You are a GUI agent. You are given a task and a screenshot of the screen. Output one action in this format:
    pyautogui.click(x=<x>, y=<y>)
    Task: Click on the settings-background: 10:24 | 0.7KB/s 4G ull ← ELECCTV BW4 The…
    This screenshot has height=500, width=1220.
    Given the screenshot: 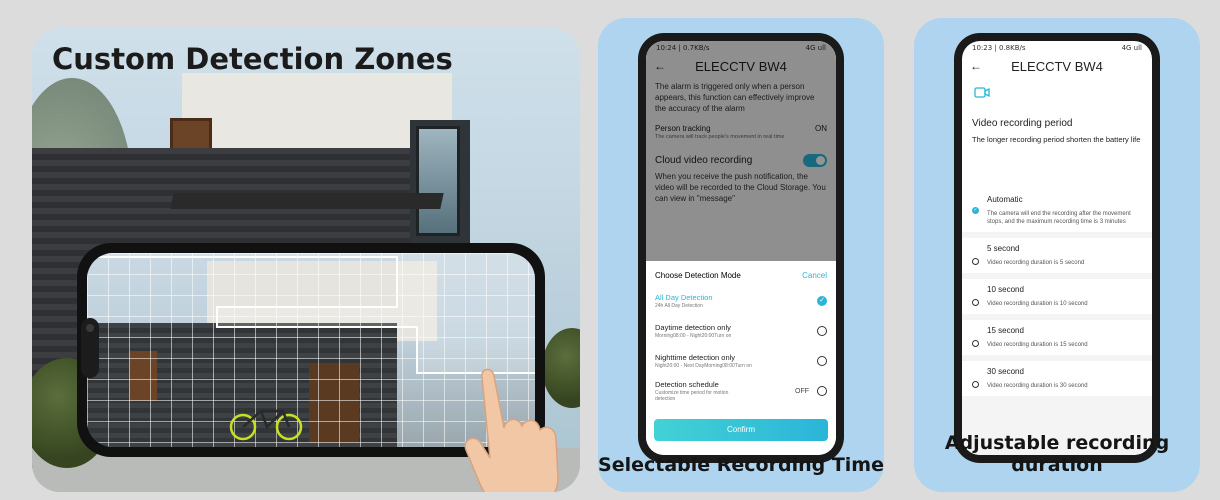 What is the action you would take?
    pyautogui.click(x=741, y=151)
    